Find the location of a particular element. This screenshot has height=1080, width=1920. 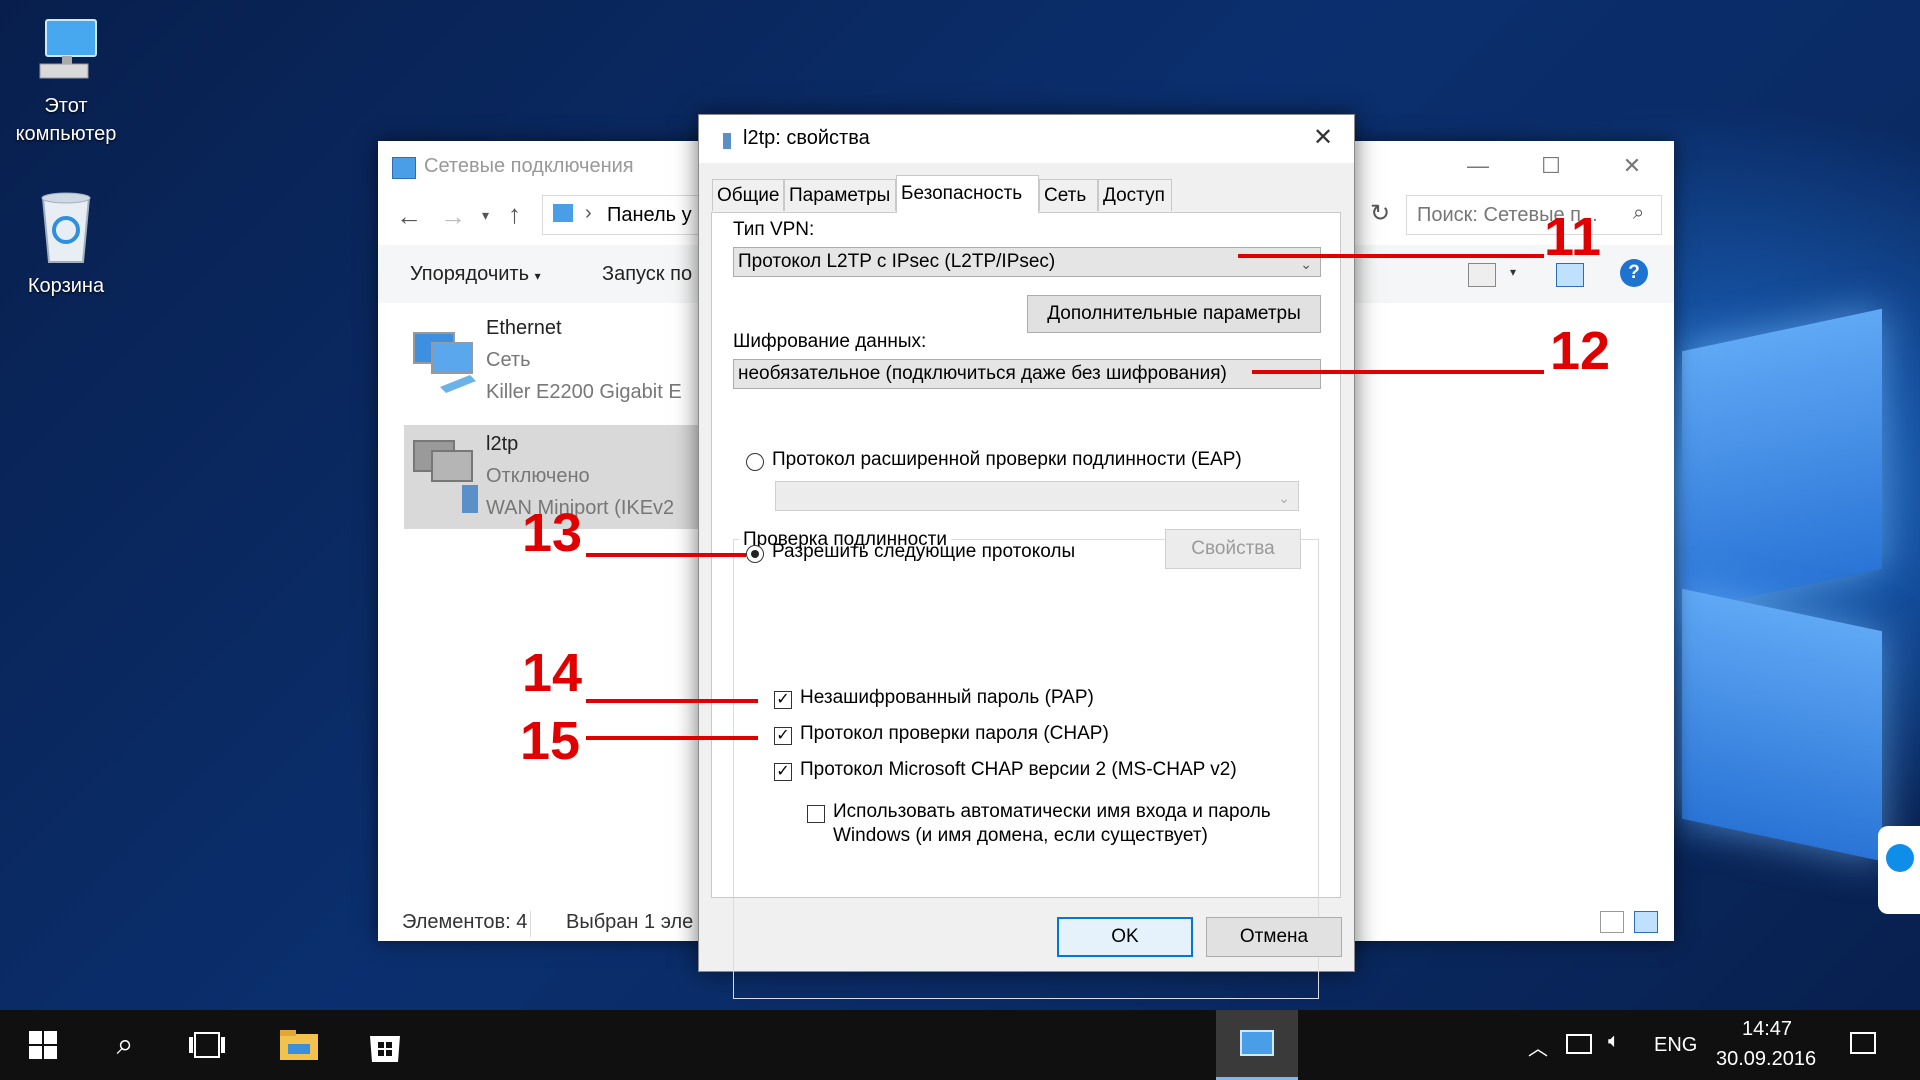

encryption-label: Шифрование данных: is located at coordinates (830, 341).